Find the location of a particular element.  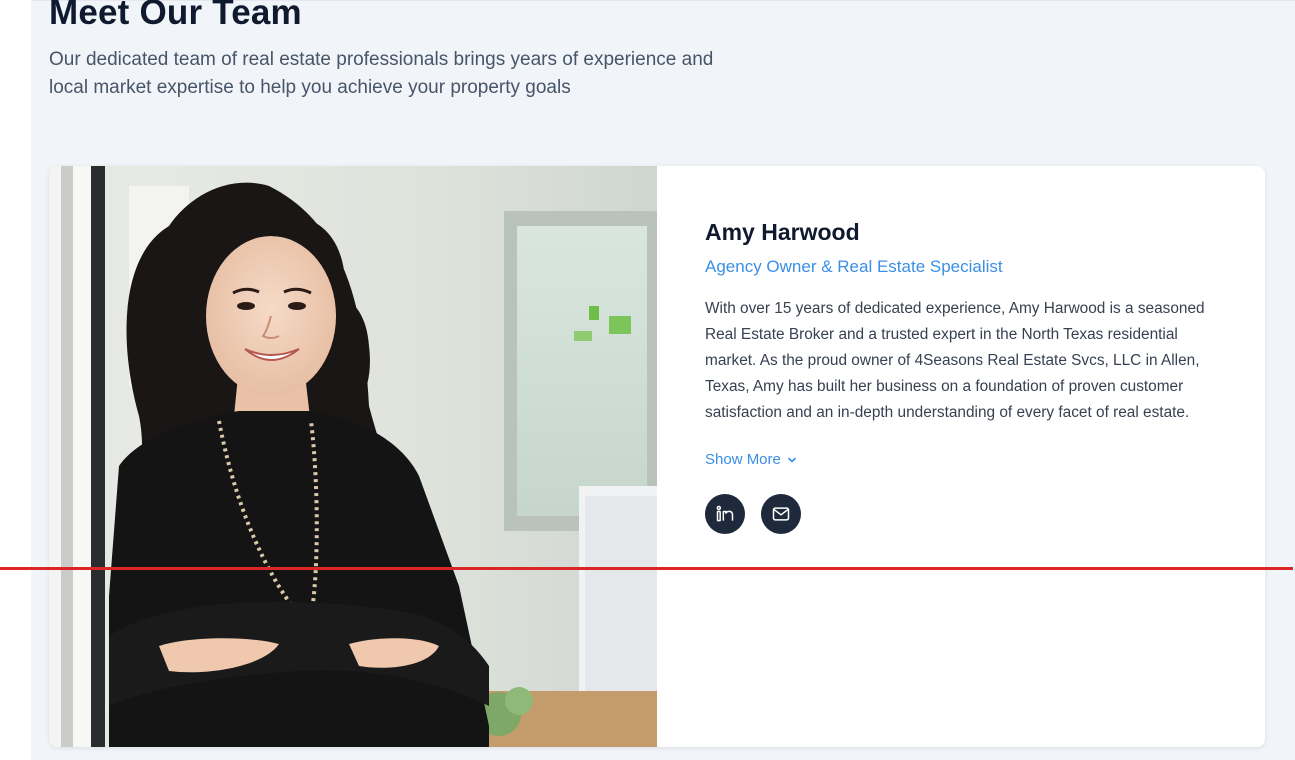

mail-icon is located at coordinates (781, 514).